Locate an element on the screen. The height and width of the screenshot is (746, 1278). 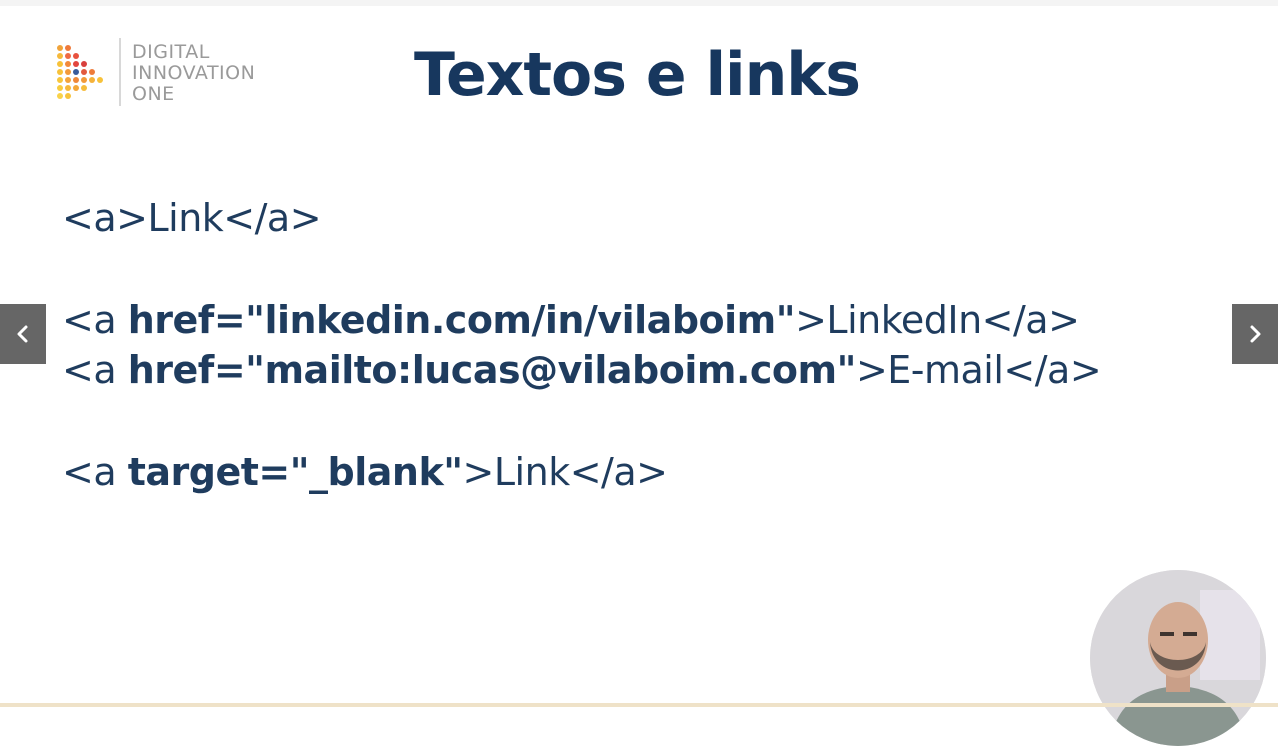
brand-mark-icon is located at coordinates (80, 72).